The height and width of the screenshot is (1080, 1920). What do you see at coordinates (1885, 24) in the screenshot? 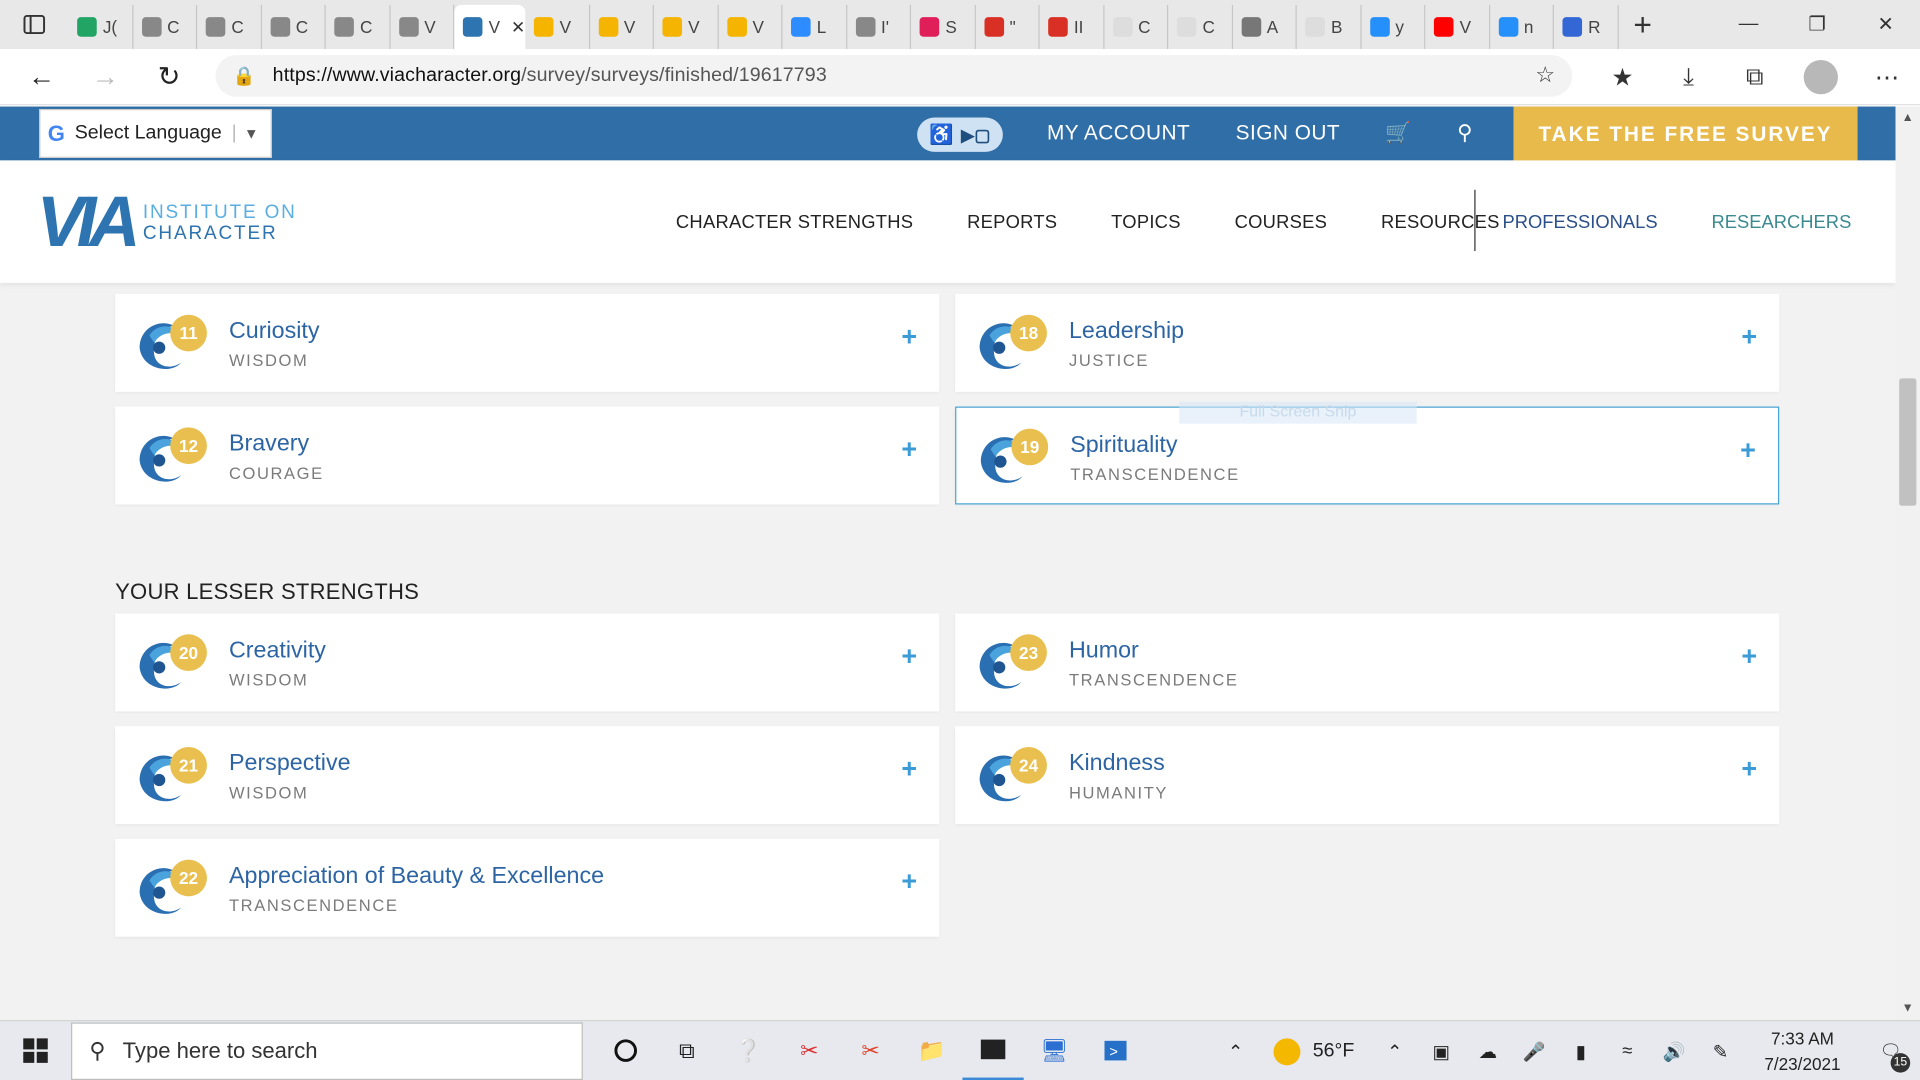
I see `close-window-button: ✕` at bounding box center [1885, 24].